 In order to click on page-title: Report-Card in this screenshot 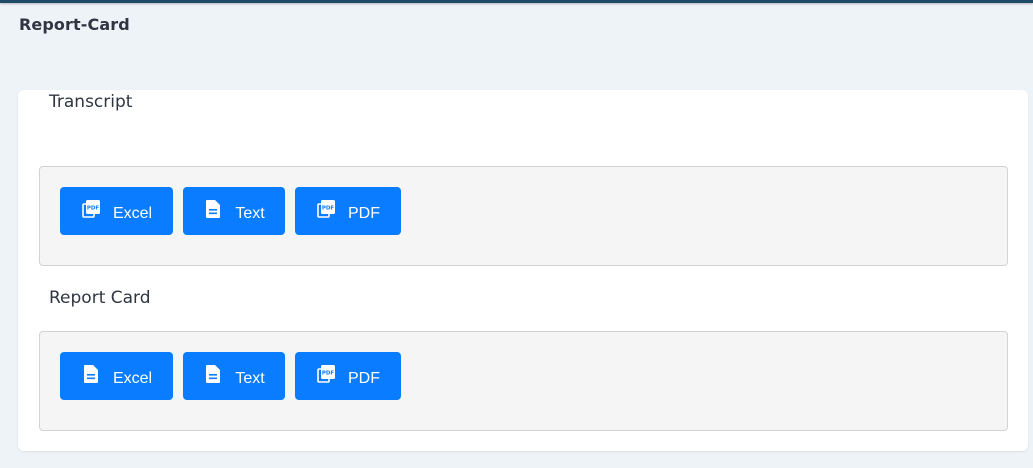, I will do `click(74, 24)`.